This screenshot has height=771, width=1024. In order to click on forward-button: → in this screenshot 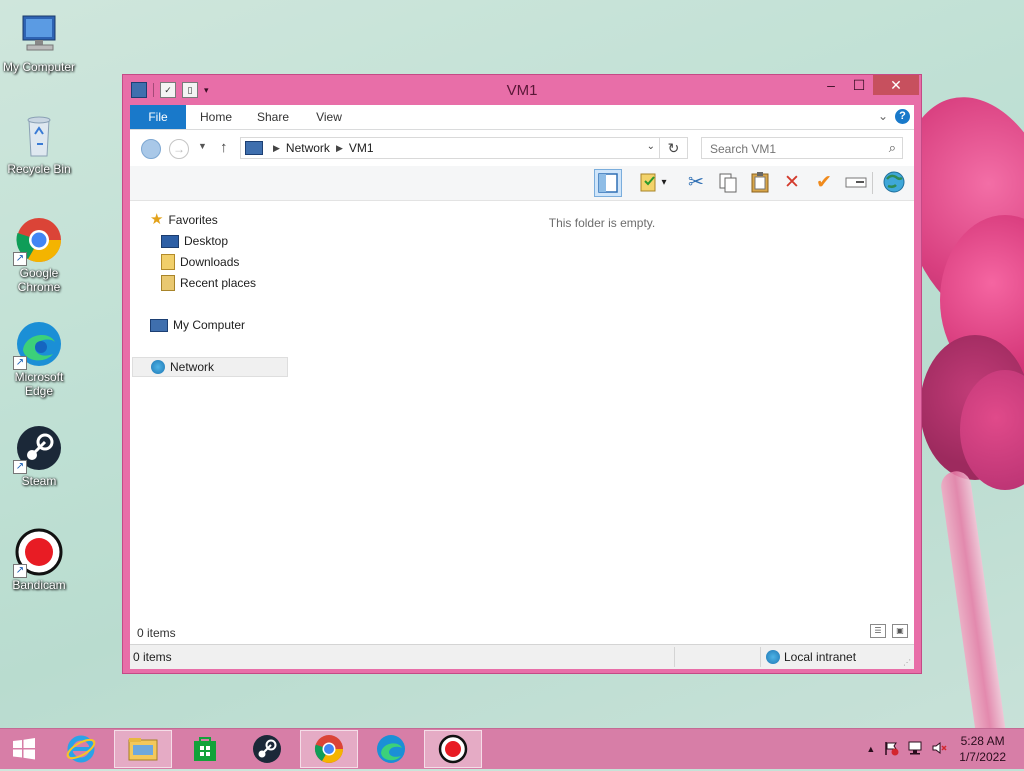, I will do `click(179, 149)`.